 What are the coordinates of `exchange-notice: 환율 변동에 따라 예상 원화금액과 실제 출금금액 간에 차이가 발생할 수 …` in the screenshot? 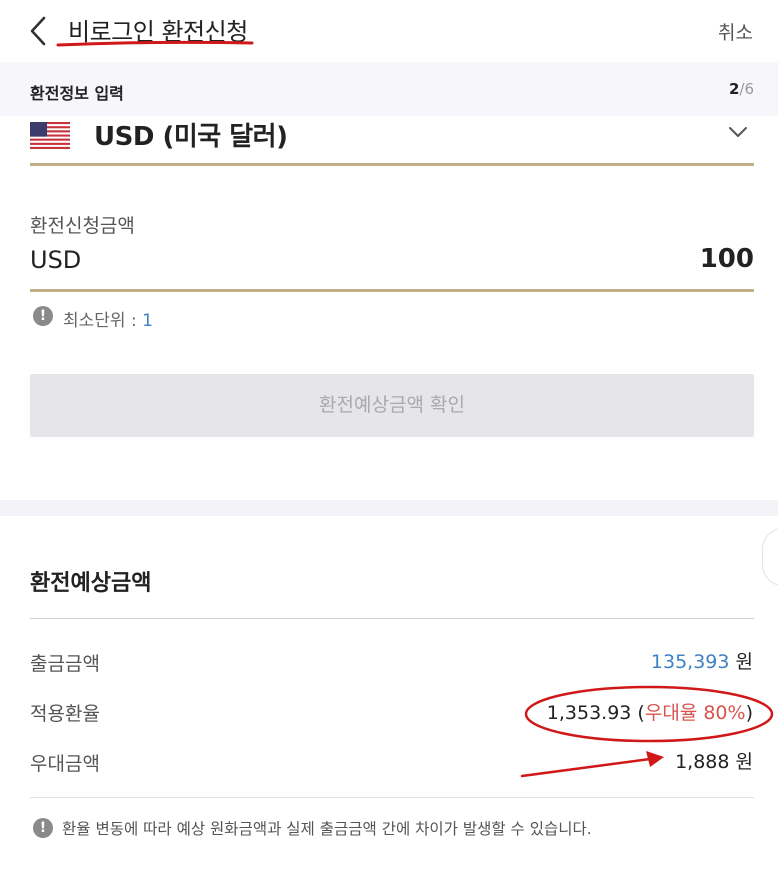 It's located at (327, 829).